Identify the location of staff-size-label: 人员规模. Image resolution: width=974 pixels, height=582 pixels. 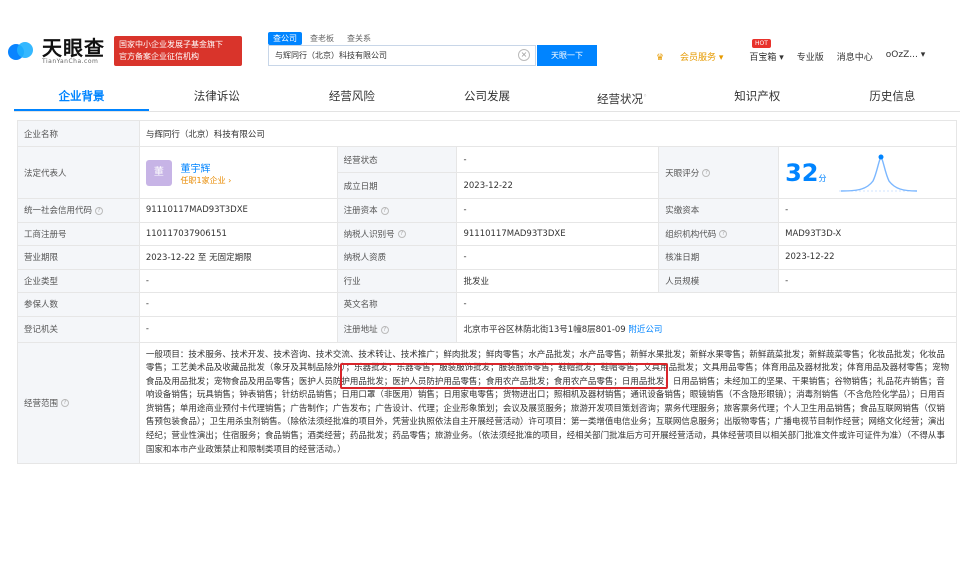
(719, 280).